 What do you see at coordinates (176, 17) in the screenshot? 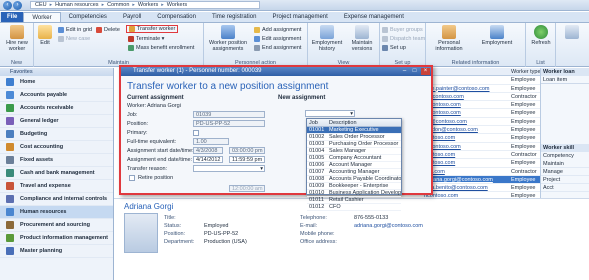
I see `tab-compensation: Compensation` at bounding box center [176, 17].